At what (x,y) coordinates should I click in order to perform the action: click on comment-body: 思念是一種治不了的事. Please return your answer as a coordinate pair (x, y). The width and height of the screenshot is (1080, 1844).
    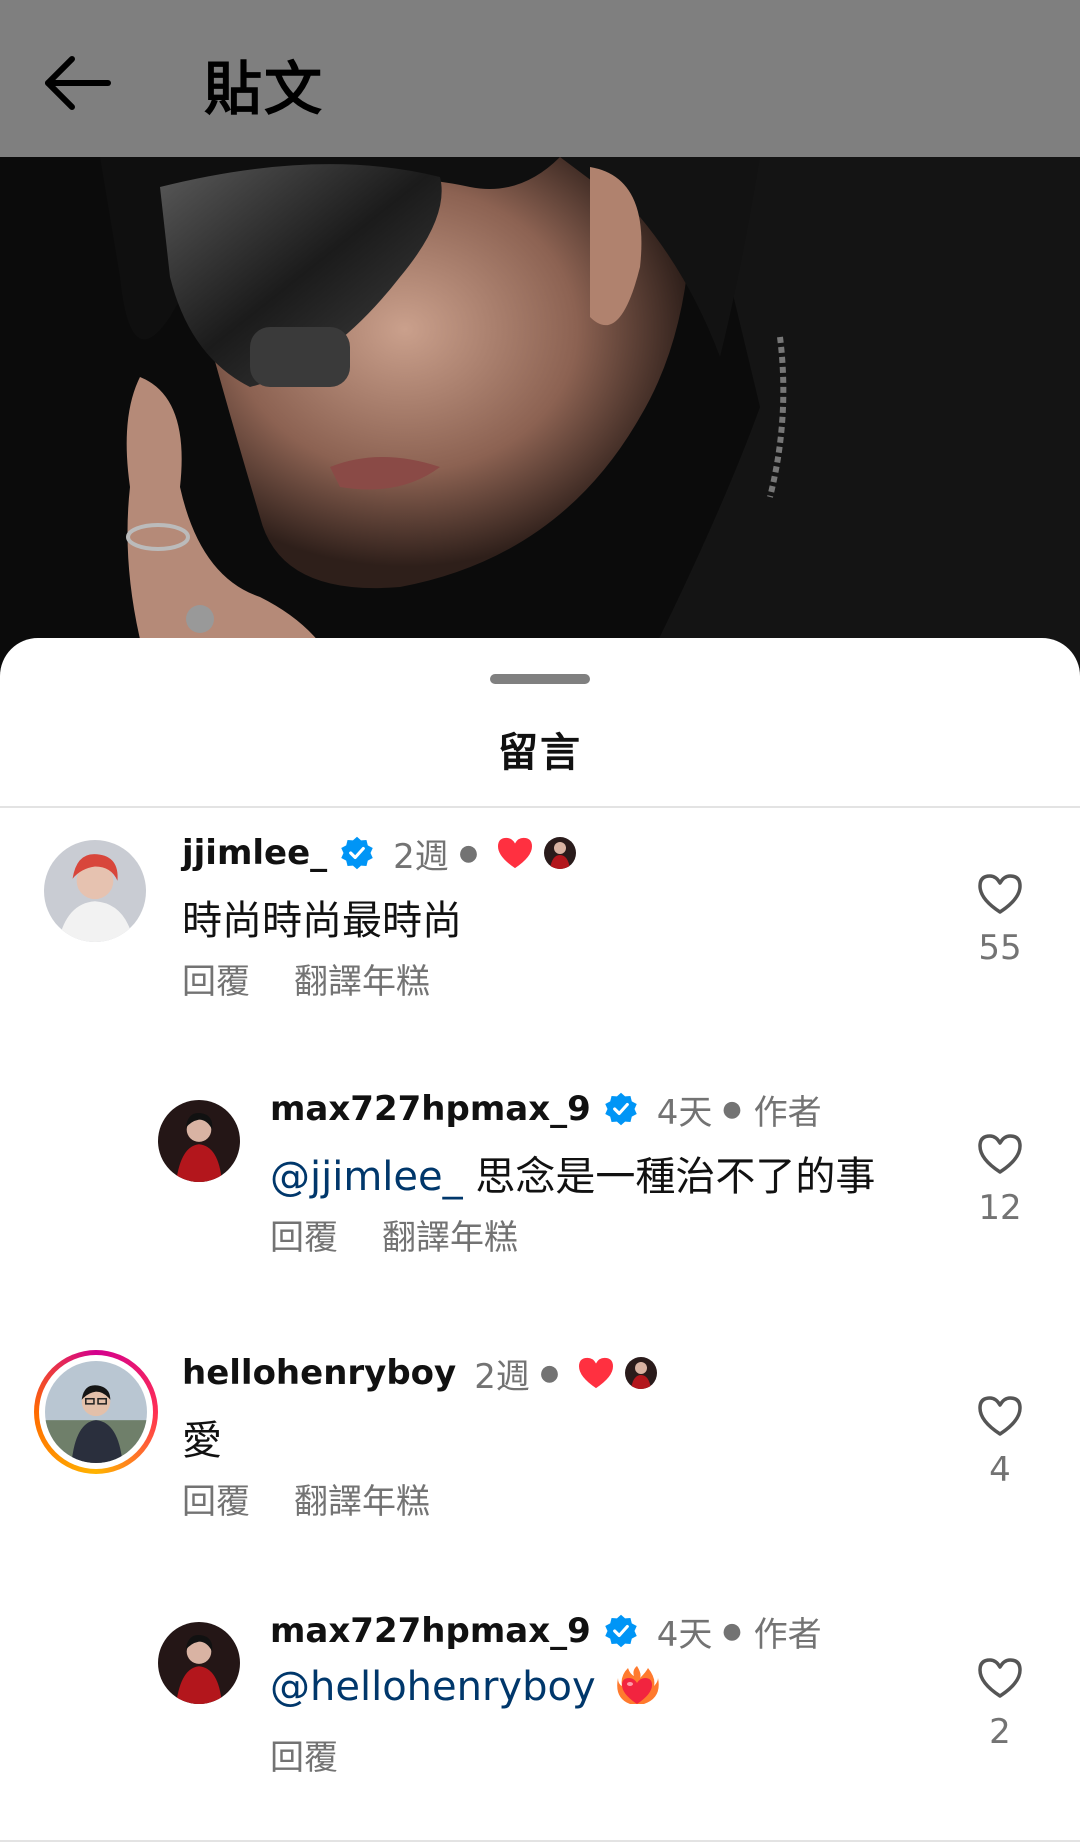
    Looking at the image, I should click on (675, 1177).